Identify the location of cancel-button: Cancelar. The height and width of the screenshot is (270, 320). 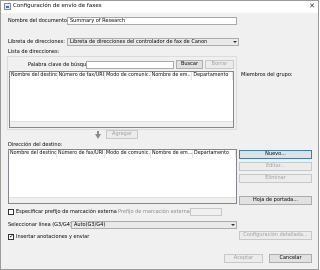
(290, 258).